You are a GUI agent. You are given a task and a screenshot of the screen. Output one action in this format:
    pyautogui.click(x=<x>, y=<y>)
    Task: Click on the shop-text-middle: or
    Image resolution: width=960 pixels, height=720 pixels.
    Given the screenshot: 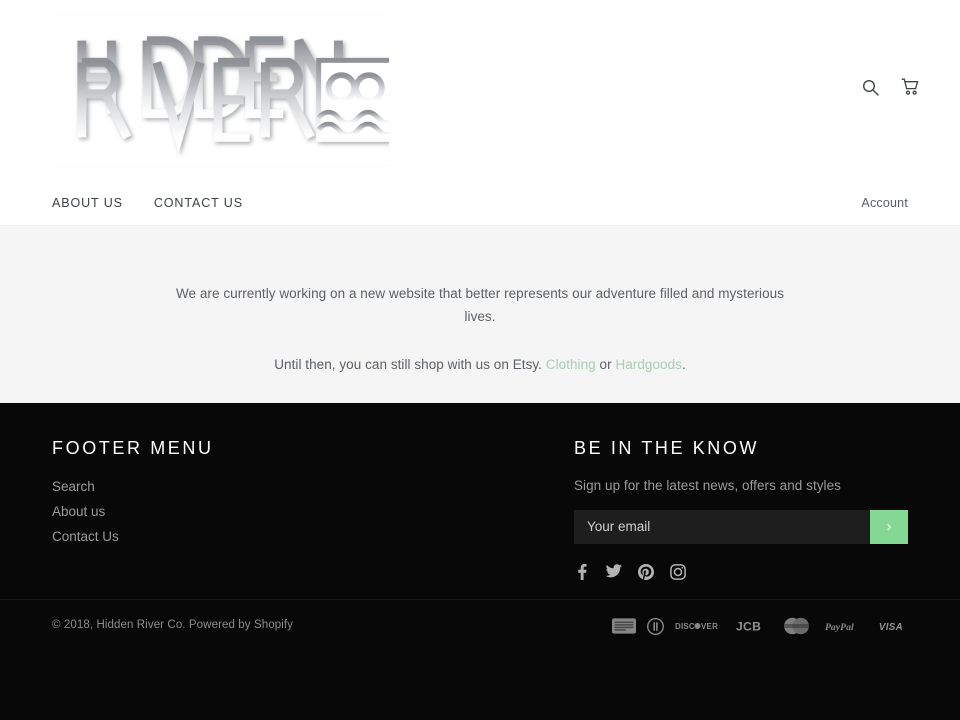 What is the action you would take?
    pyautogui.click(x=605, y=364)
    